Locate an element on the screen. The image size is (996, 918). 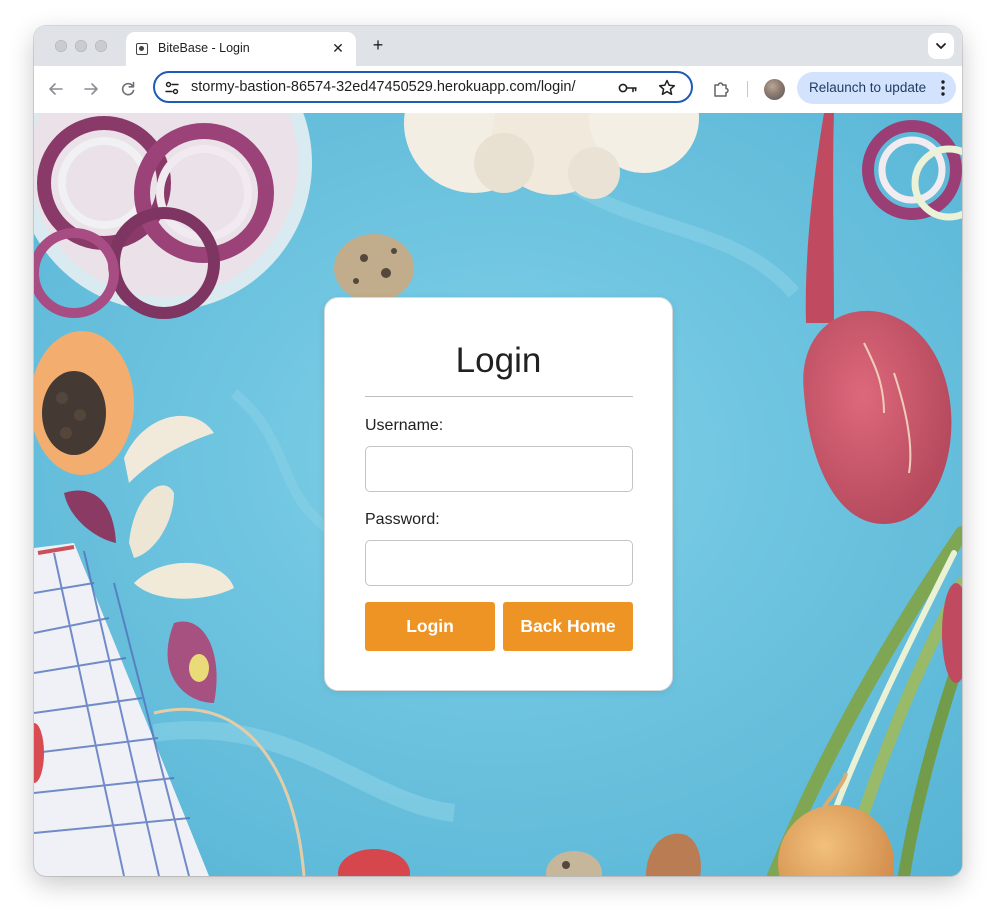
window-minimize-control is located at coordinates (81, 46).